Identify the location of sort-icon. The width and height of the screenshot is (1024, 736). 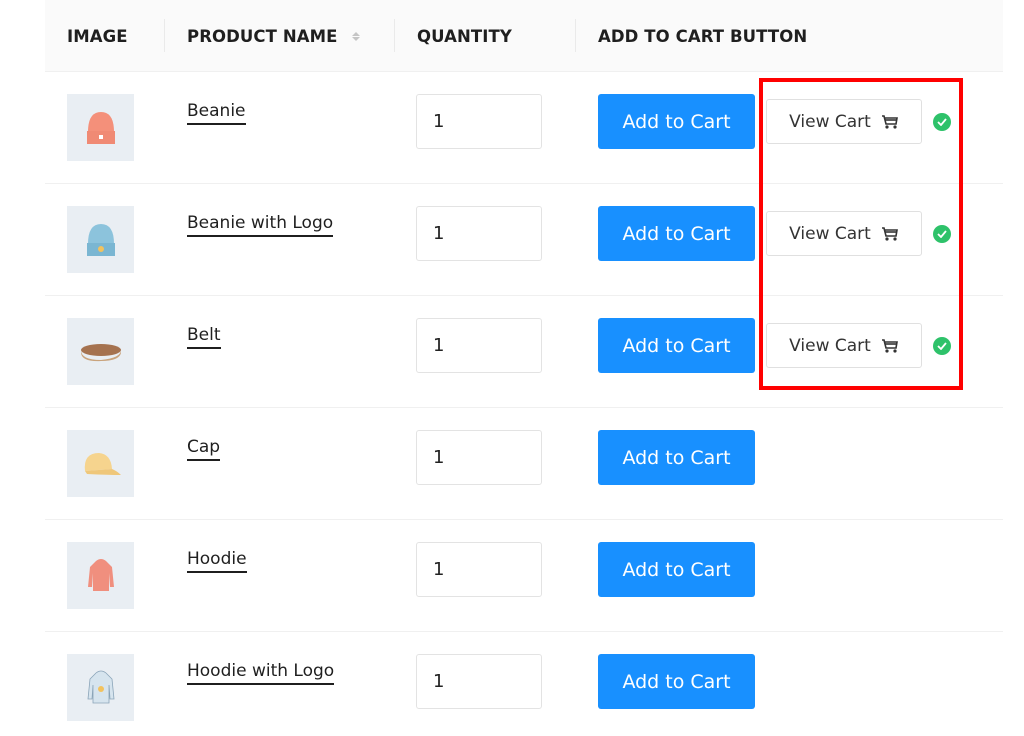
(355, 36).